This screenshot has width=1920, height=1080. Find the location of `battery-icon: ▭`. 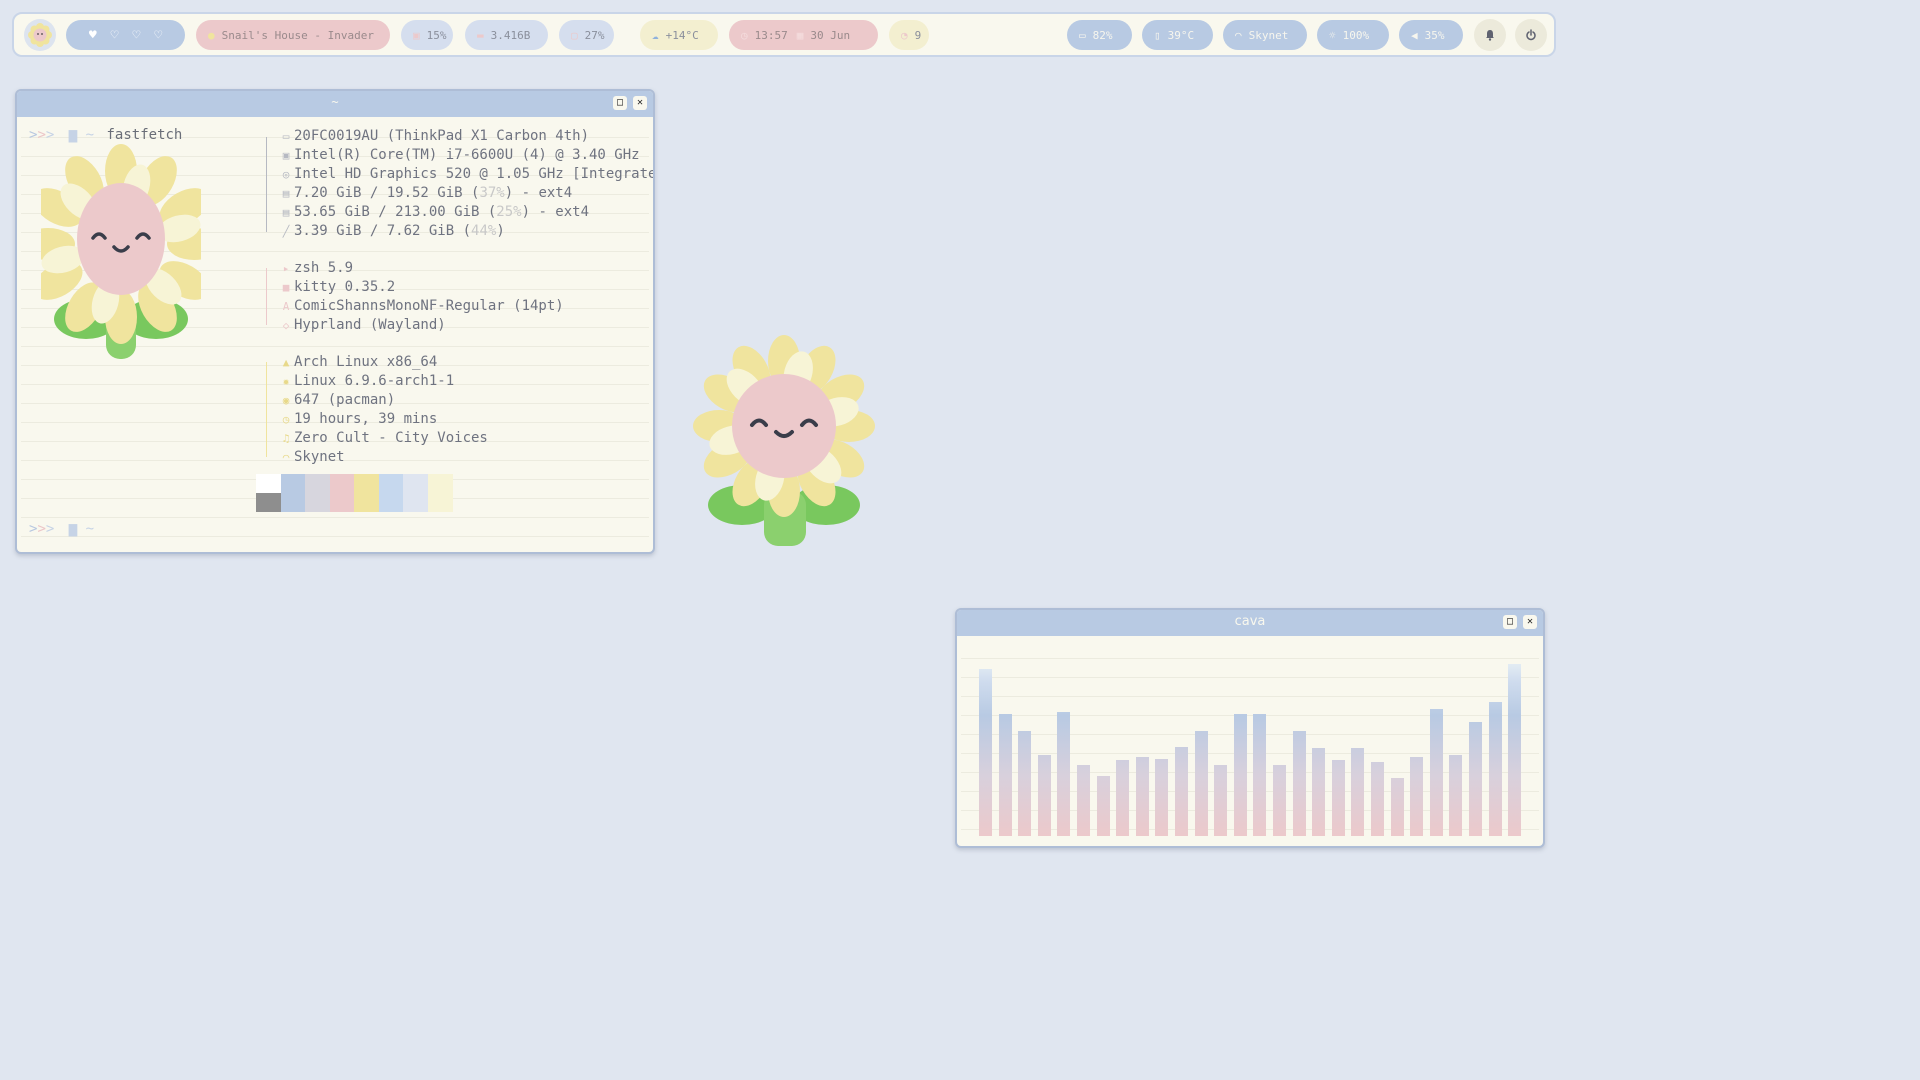

battery-icon: ▭ is located at coordinates (1082, 35).